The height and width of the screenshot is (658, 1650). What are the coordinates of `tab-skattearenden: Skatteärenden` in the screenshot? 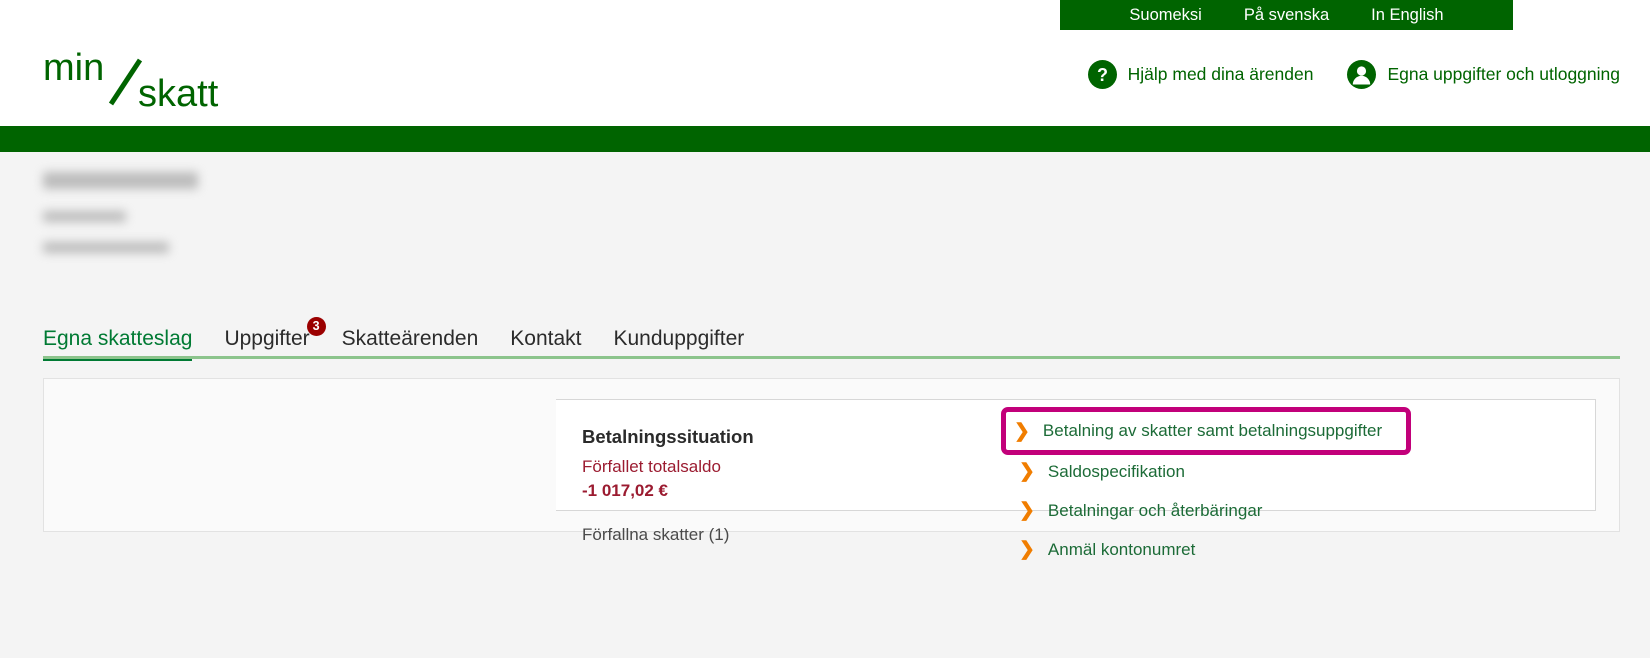 It's located at (410, 343).